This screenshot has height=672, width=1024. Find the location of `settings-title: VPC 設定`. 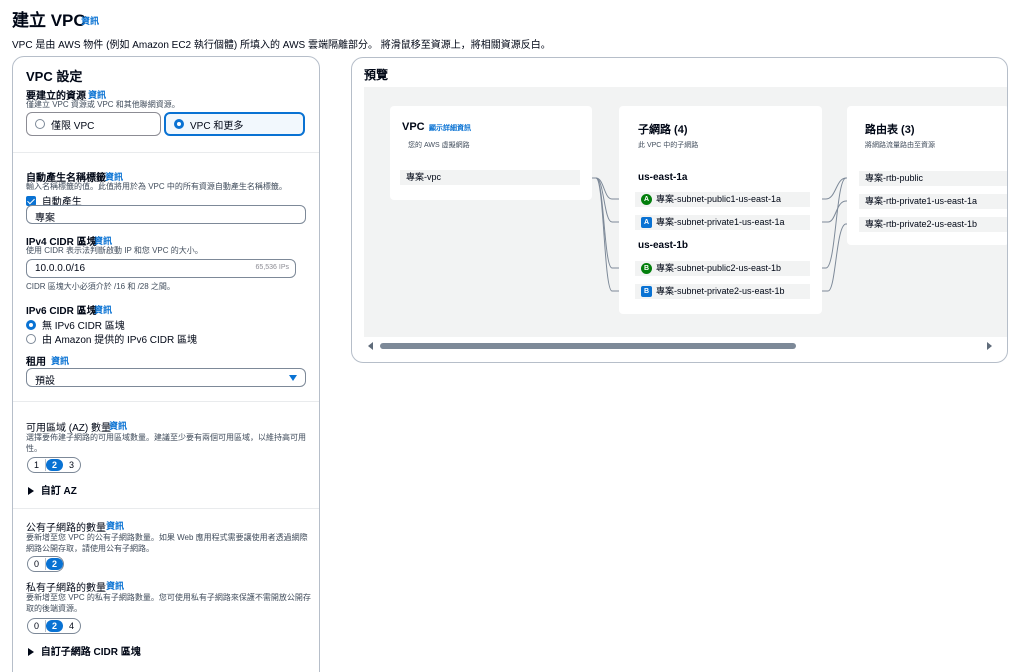

settings-title: VPC 設定 is located at coordinates (54, 76).